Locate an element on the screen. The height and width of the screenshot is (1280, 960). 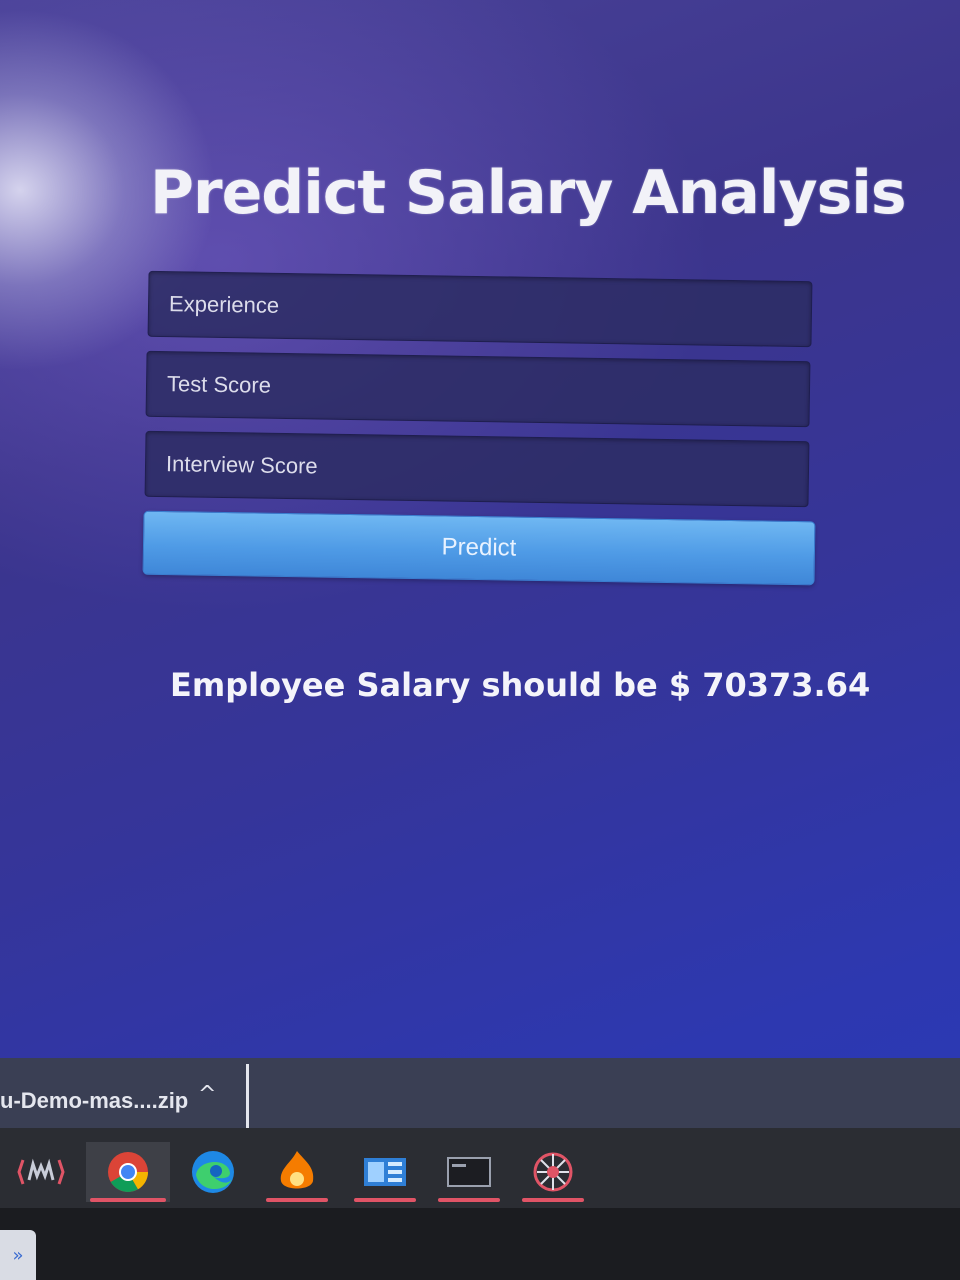
test-score-input is located at coordinates (478, 389).